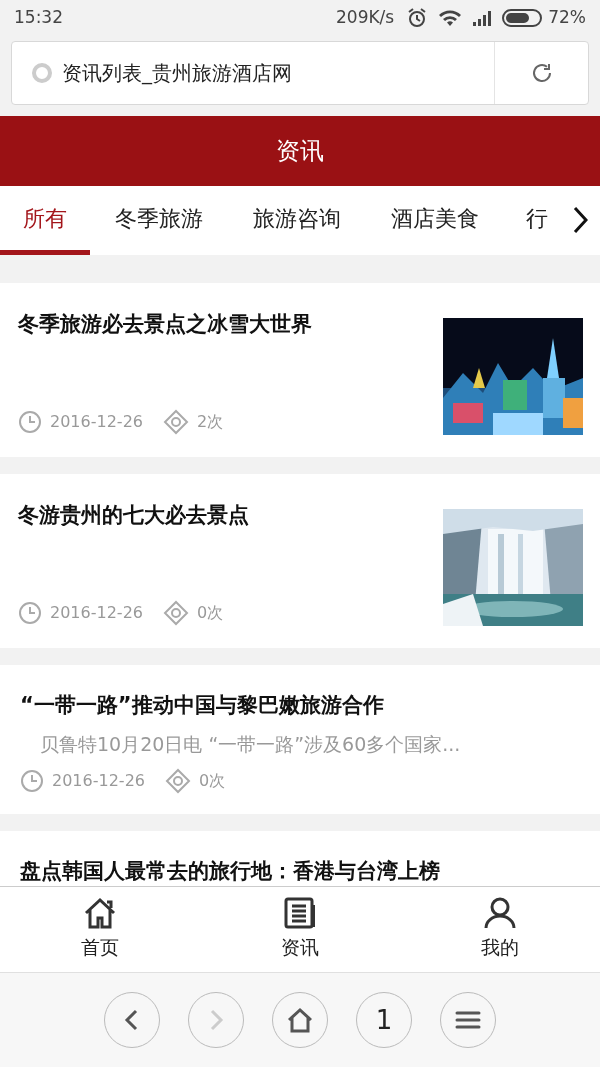 This screenshot has width=600, height=1067. What do you see at coordinates (468, 1020) in the screenshot?
I see `menu-icon` at bounding box center [468, 1020].